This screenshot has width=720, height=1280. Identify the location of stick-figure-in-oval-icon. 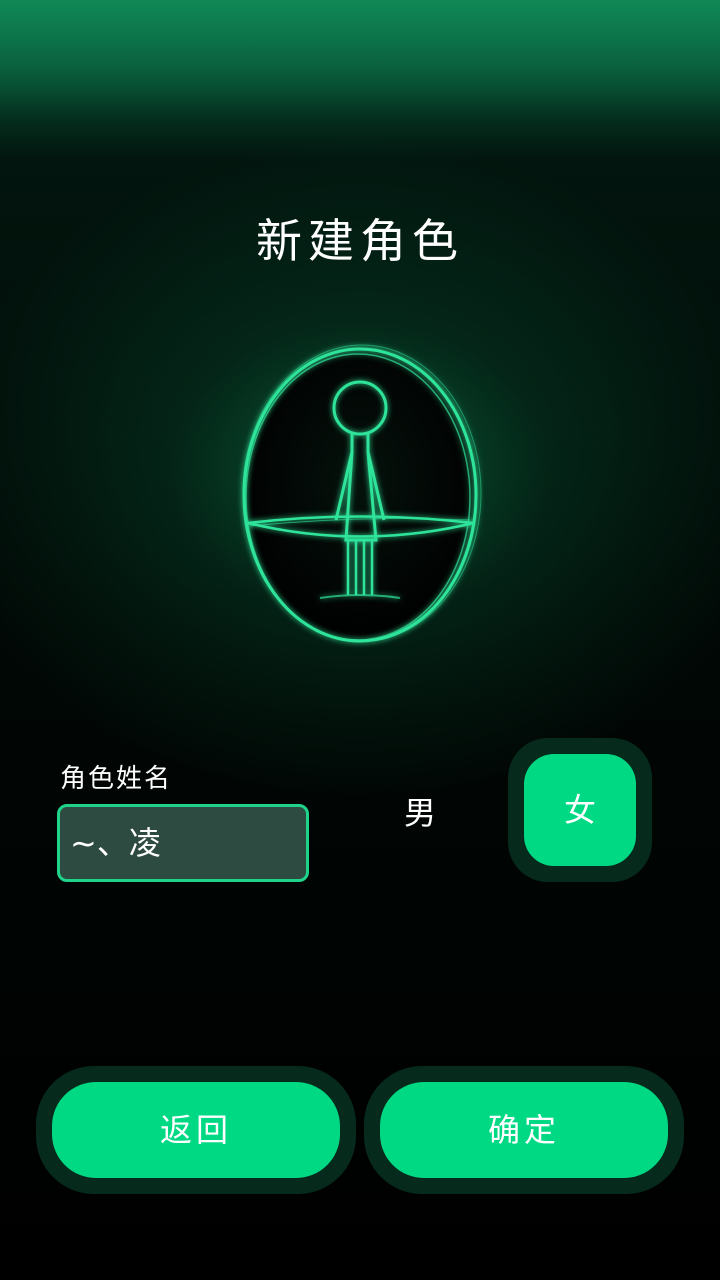
(362, 493).